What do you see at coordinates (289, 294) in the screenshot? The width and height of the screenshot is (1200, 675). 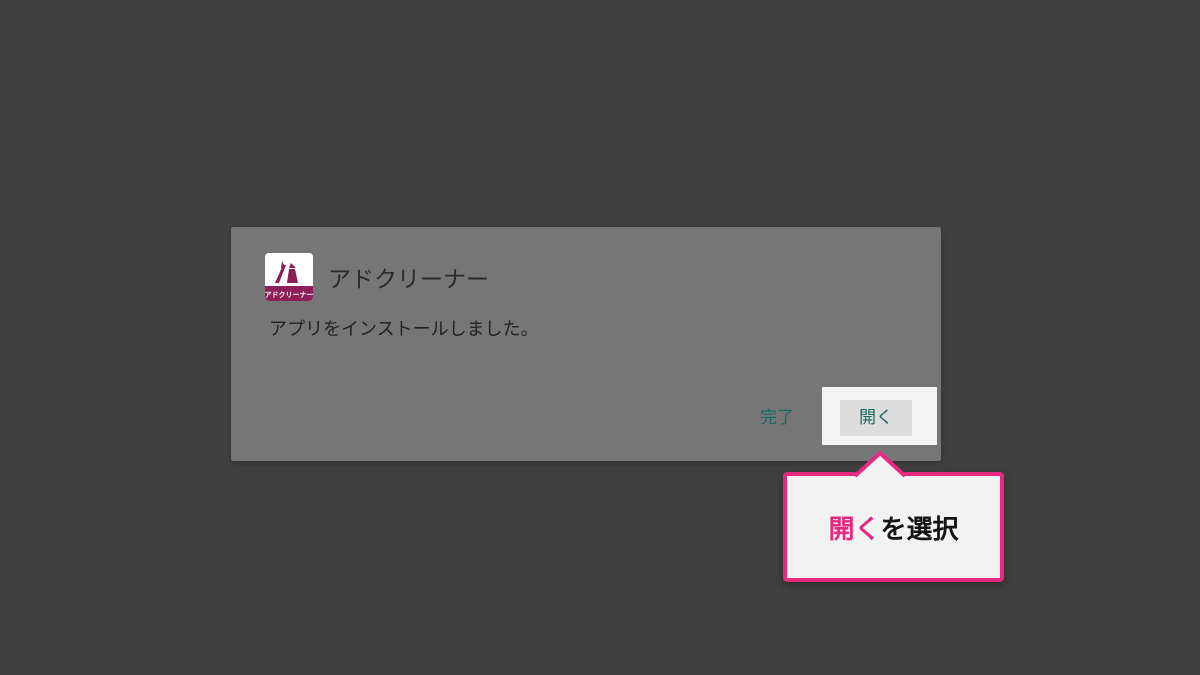 I see `svg-text: アドクリーナー` at bounding box center [289, 294].